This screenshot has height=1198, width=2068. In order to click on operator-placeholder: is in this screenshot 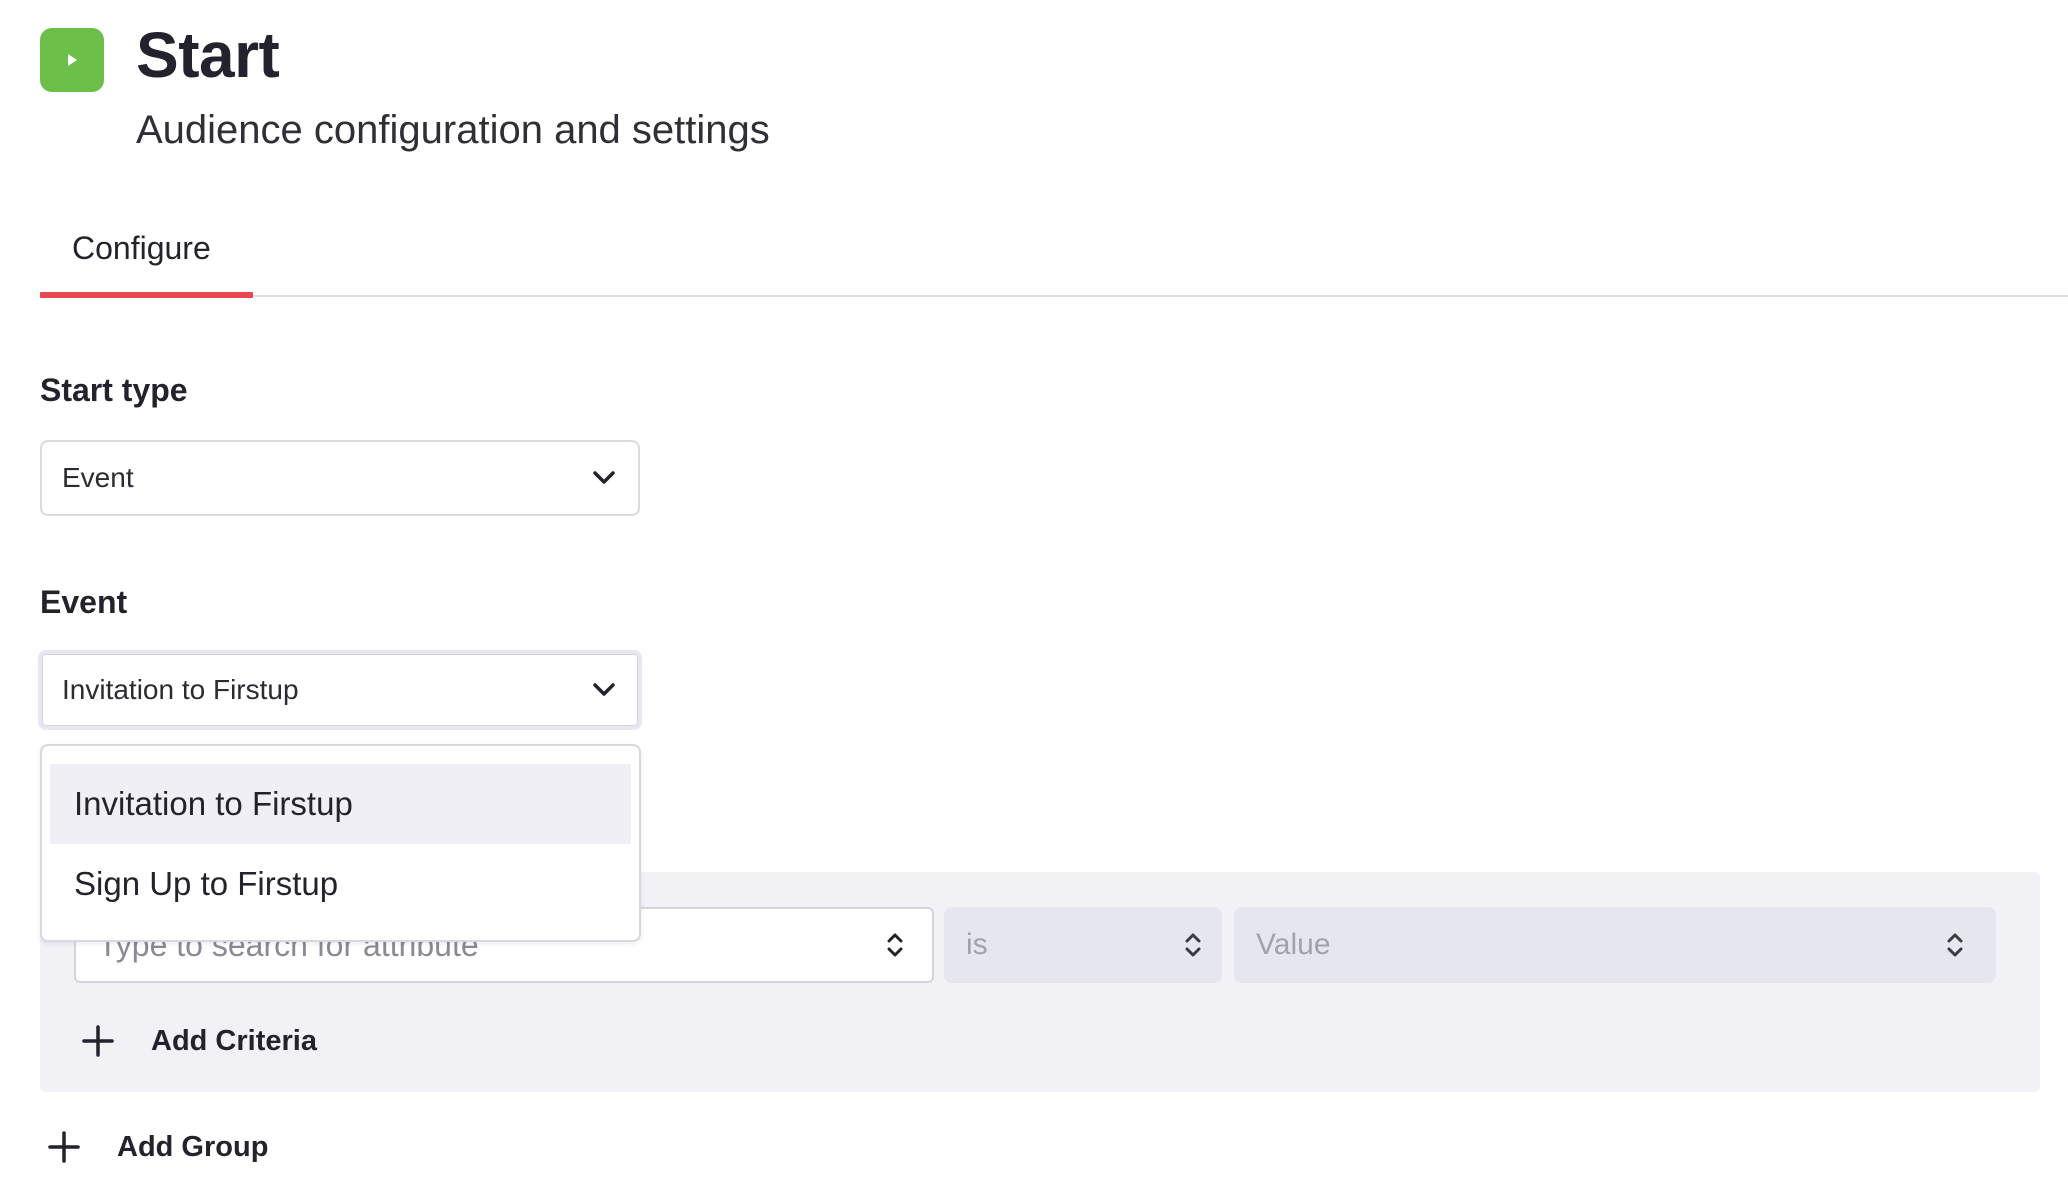, I will do `click(977, 944)`.